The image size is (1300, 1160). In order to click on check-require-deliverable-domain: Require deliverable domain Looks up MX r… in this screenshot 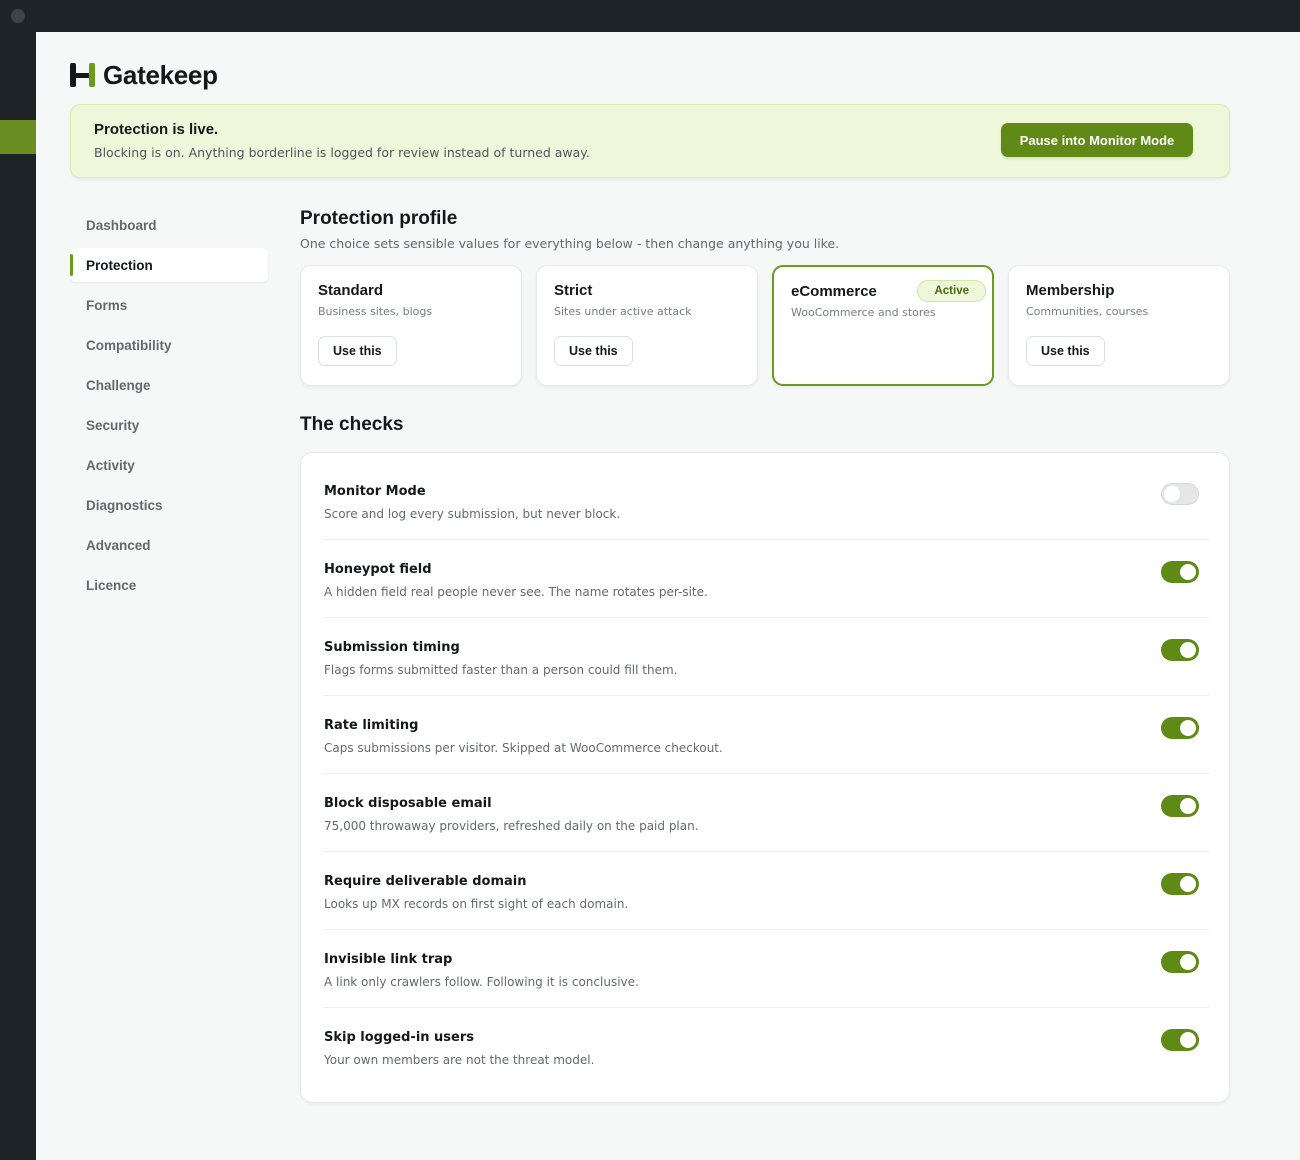, I will do `click(766, 891)`.